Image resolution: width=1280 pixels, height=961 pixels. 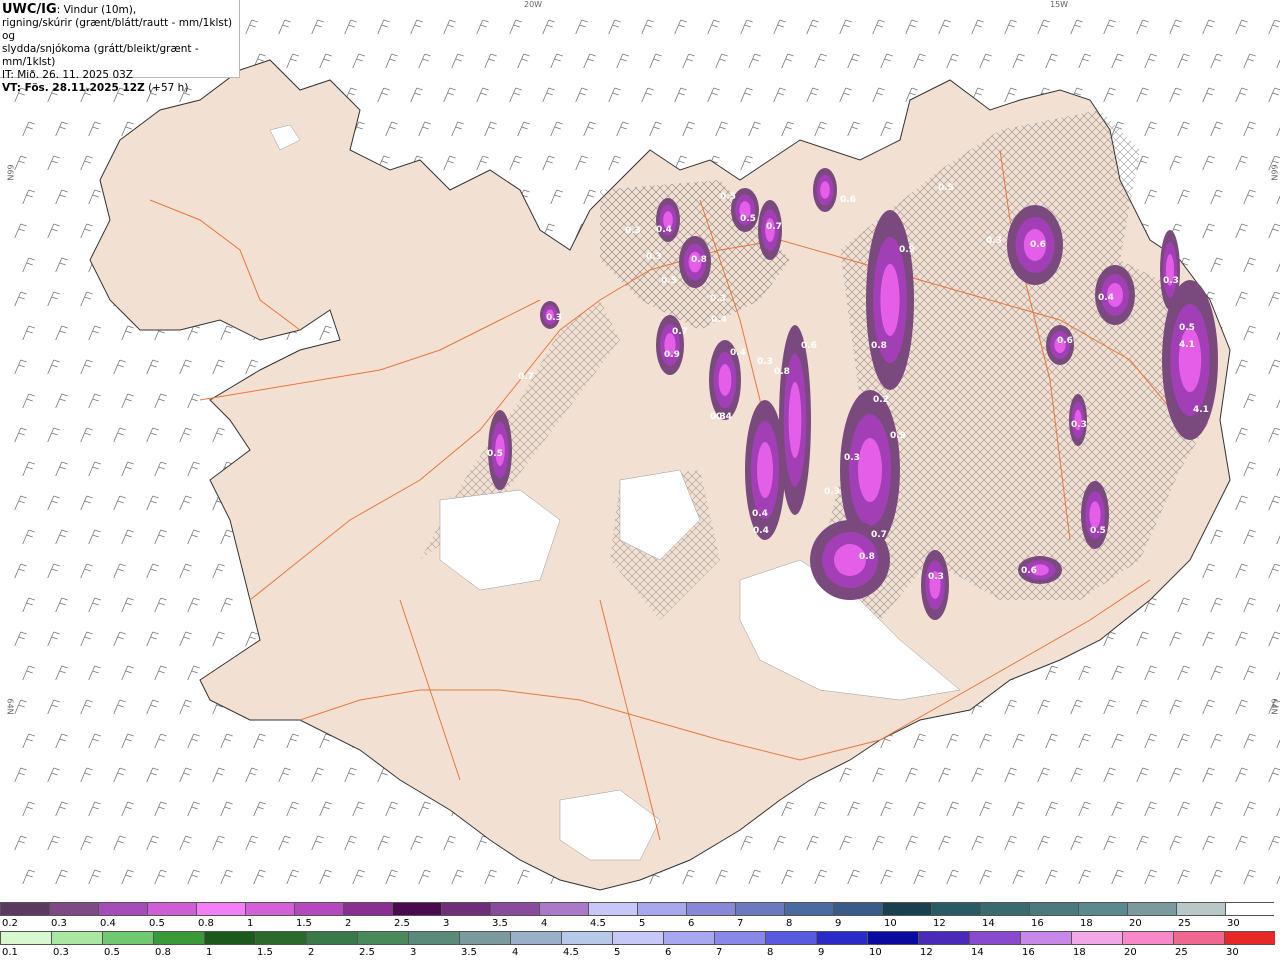 I want to click on lat-label-66n-right: 66N, so click(x=1274, y=172).